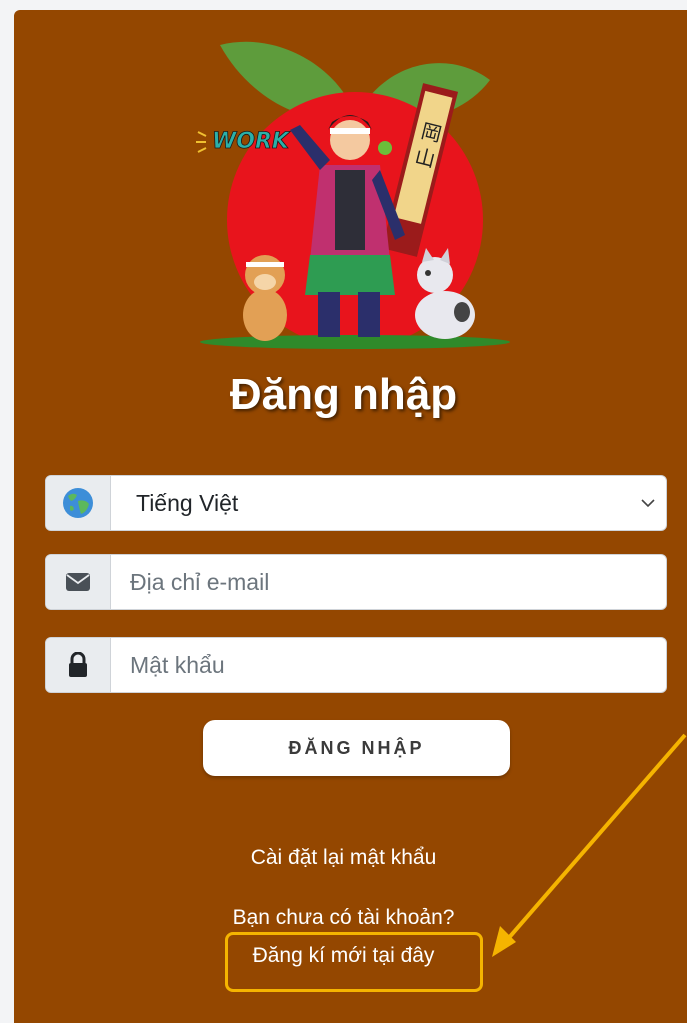 The width and height of the screenshot is (687, 1023). What do you see at coordinates (187, 502) in the screenshot?
I see `language-select-value: Tiếng Việt` at bounding box center [187, 502].